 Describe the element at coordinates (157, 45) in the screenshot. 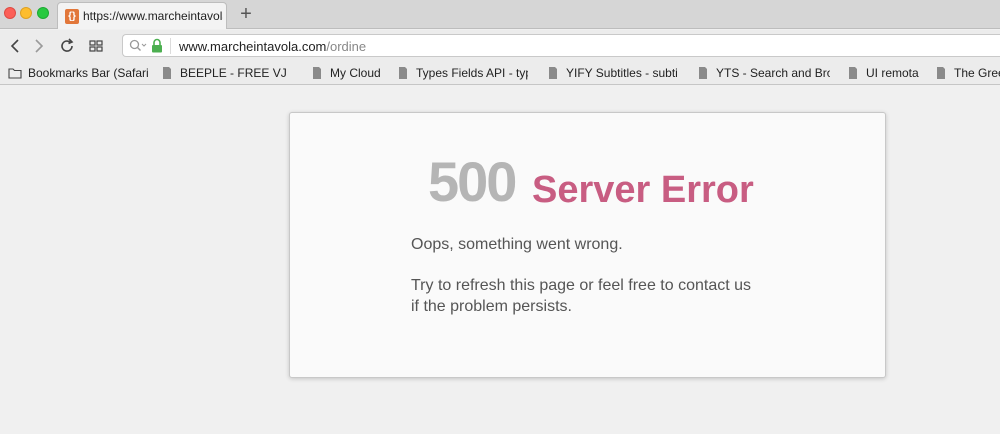

I see `lock-icon` at that location.